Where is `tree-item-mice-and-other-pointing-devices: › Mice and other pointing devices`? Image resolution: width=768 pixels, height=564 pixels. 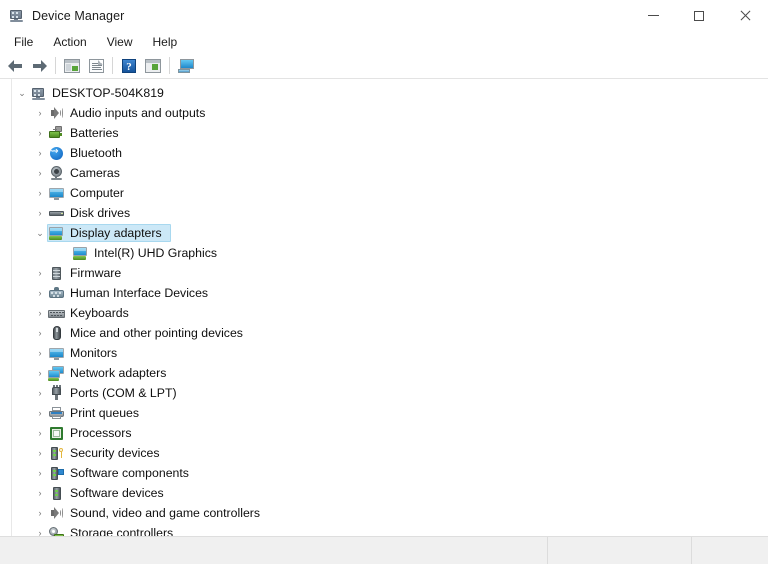
tree-item-mice-and-other-pointing-devices: › Mice and other pointing devices is located at coordinates (390, 333).